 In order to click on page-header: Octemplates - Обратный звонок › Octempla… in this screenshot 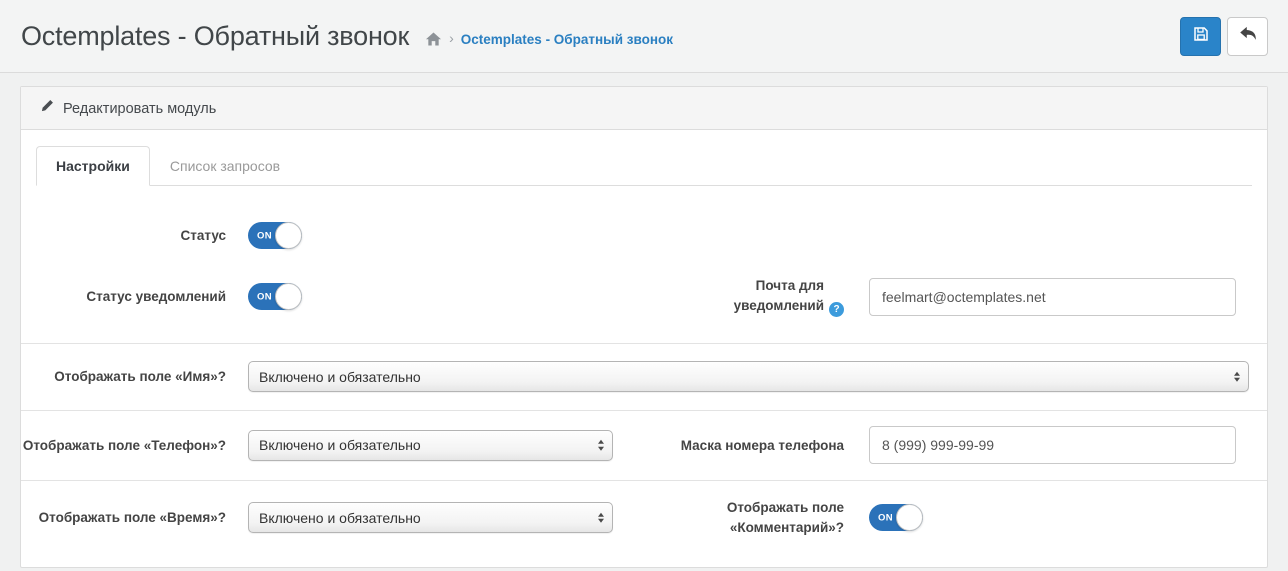, I will do `click(644, 36)`.